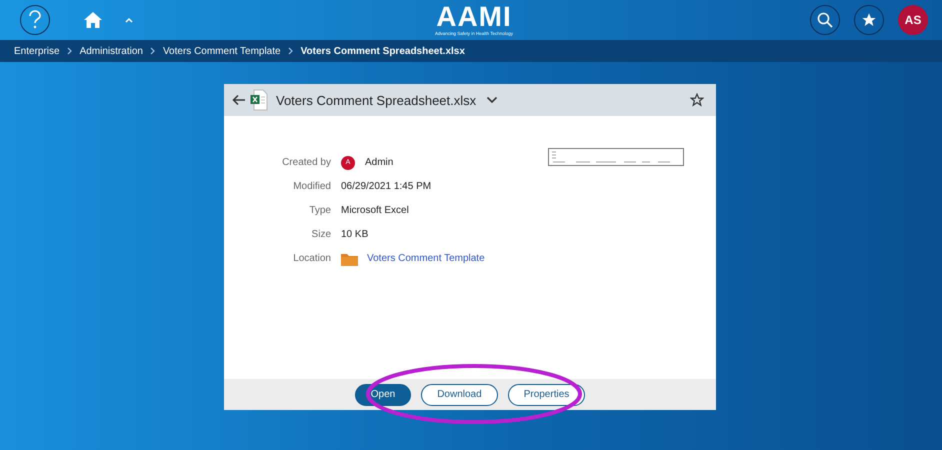 This screenshot has height=450, width=942. I want to click on detail-label: Location, so click(311, 259).